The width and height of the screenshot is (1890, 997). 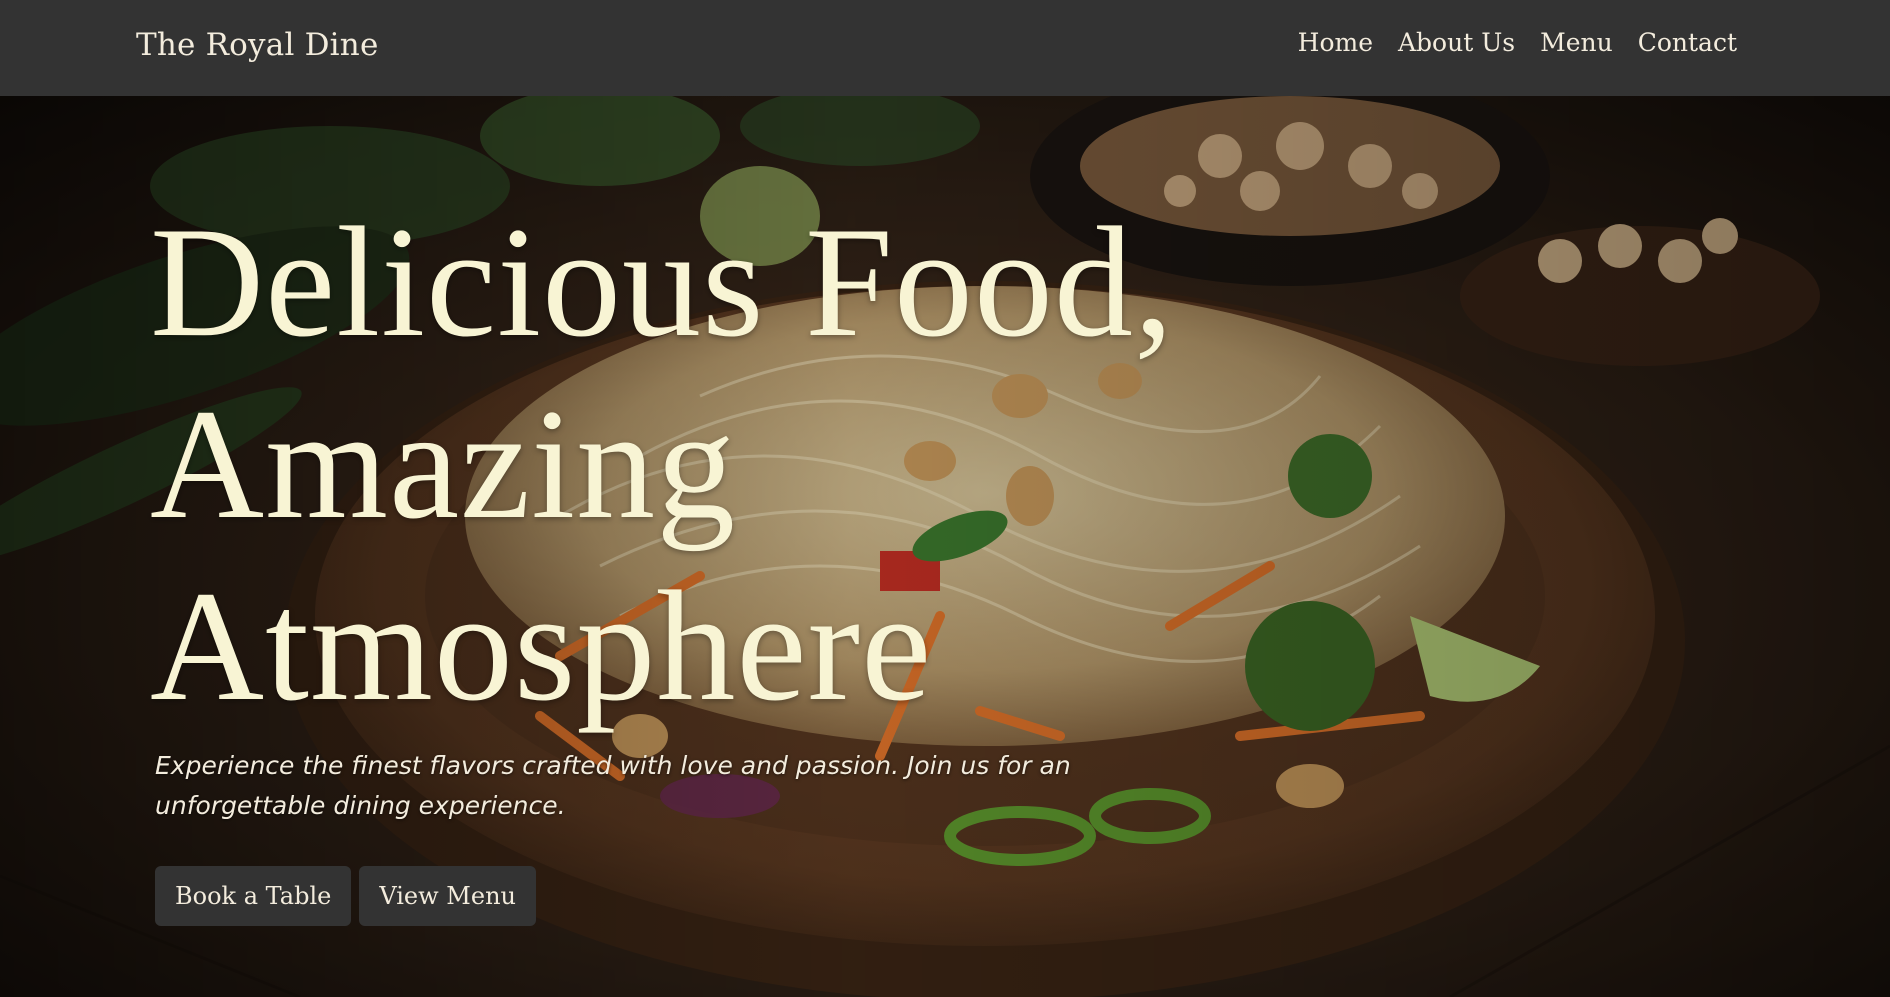 What do you see at coordinates (1335, 42) in the screenshot?
I see `nav-link-home: Home` at bounding box center [1335, 42].